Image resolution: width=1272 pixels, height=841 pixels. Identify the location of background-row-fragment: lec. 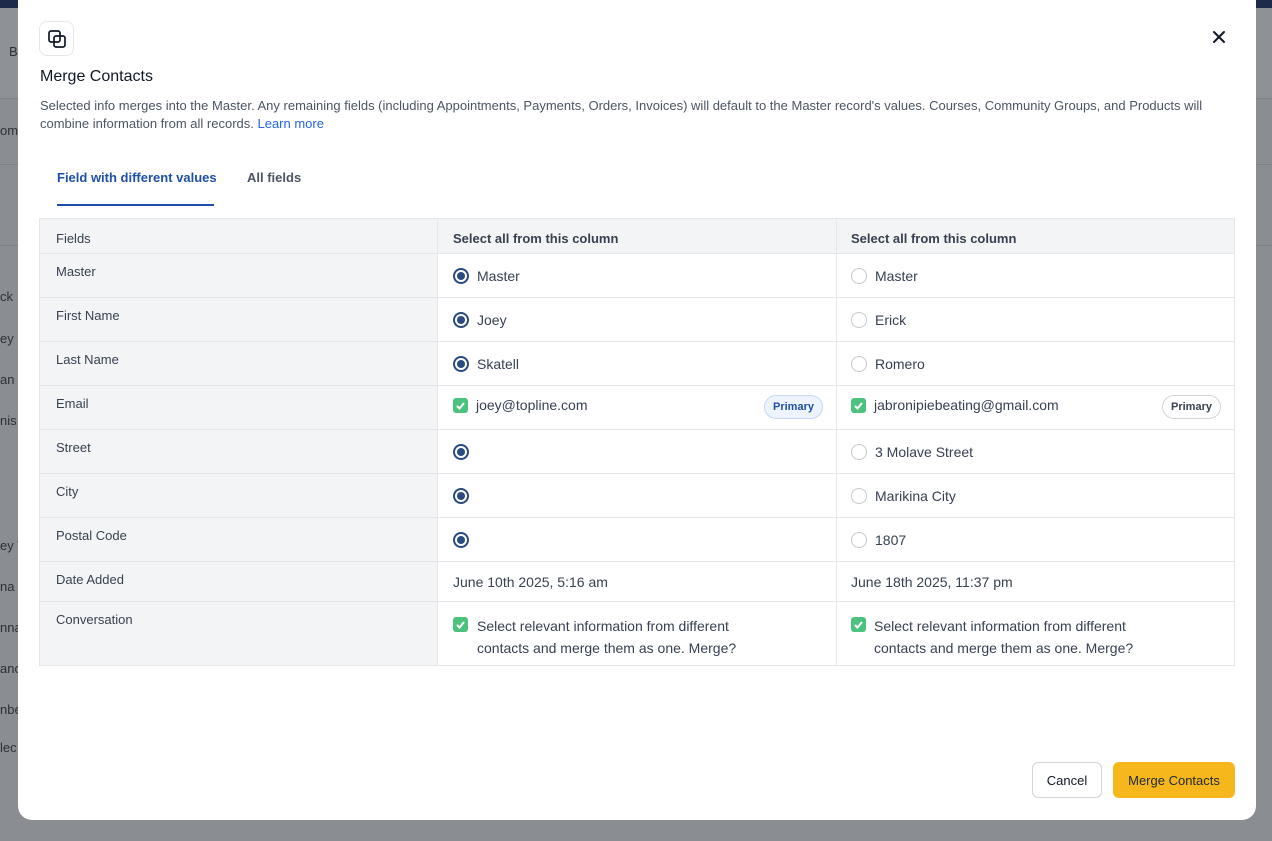
(8, 747).